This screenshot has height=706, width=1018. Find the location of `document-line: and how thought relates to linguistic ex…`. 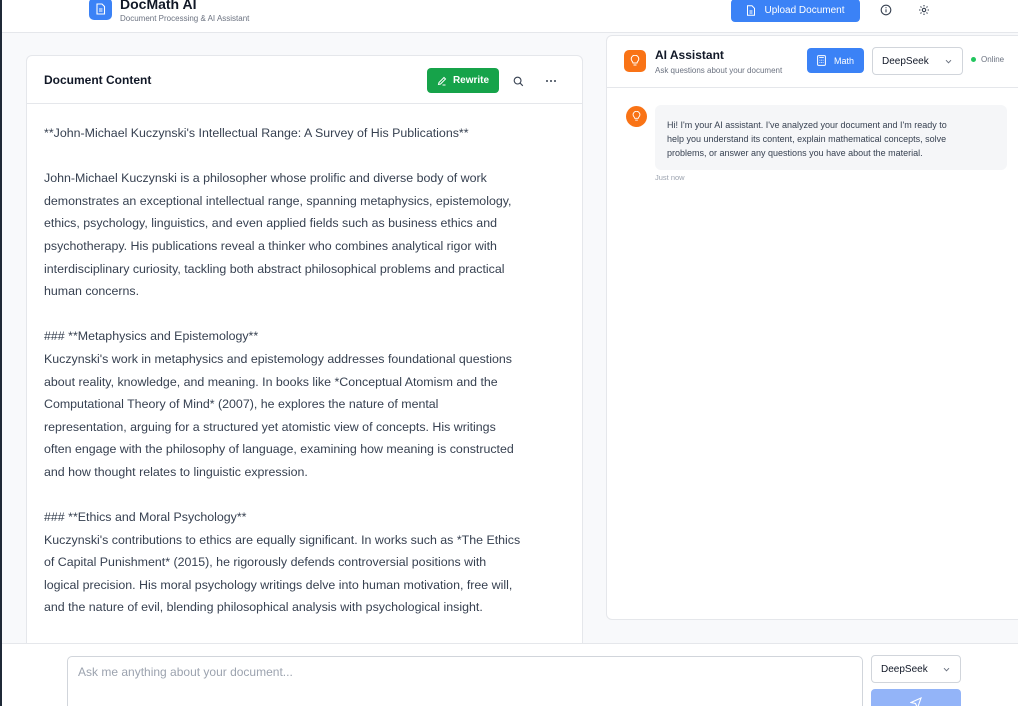

document-line: and how thought relates to linguistic ex… is located at coordinates (176, 471).